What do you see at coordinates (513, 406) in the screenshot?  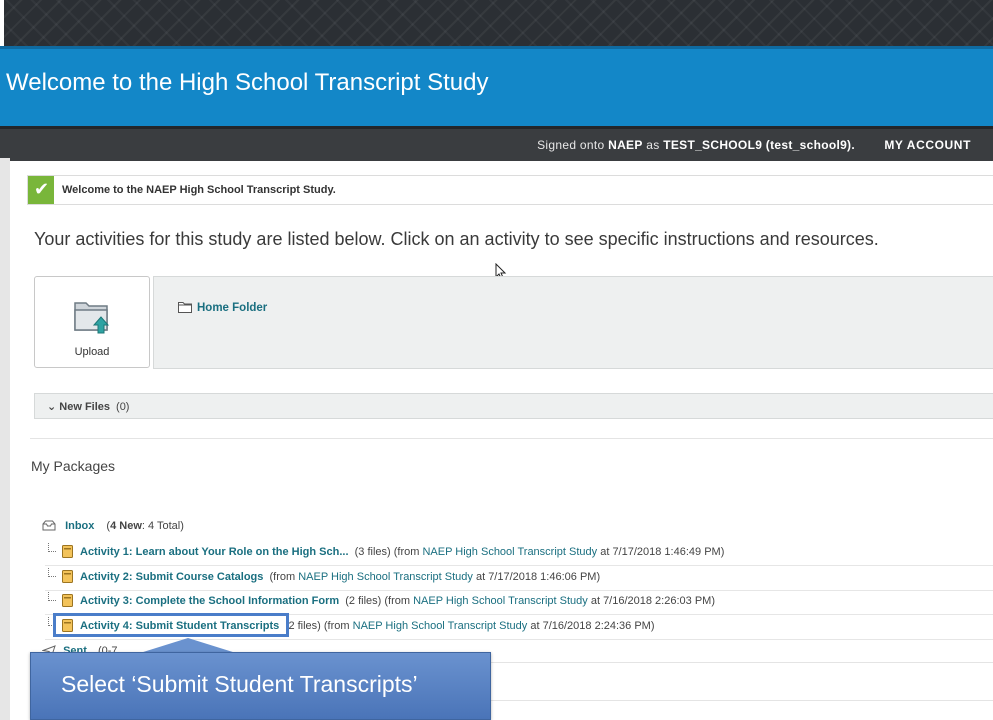 I see `new-files-toggle: ⌄ New Files (0)` at bounding box center [513, 406].